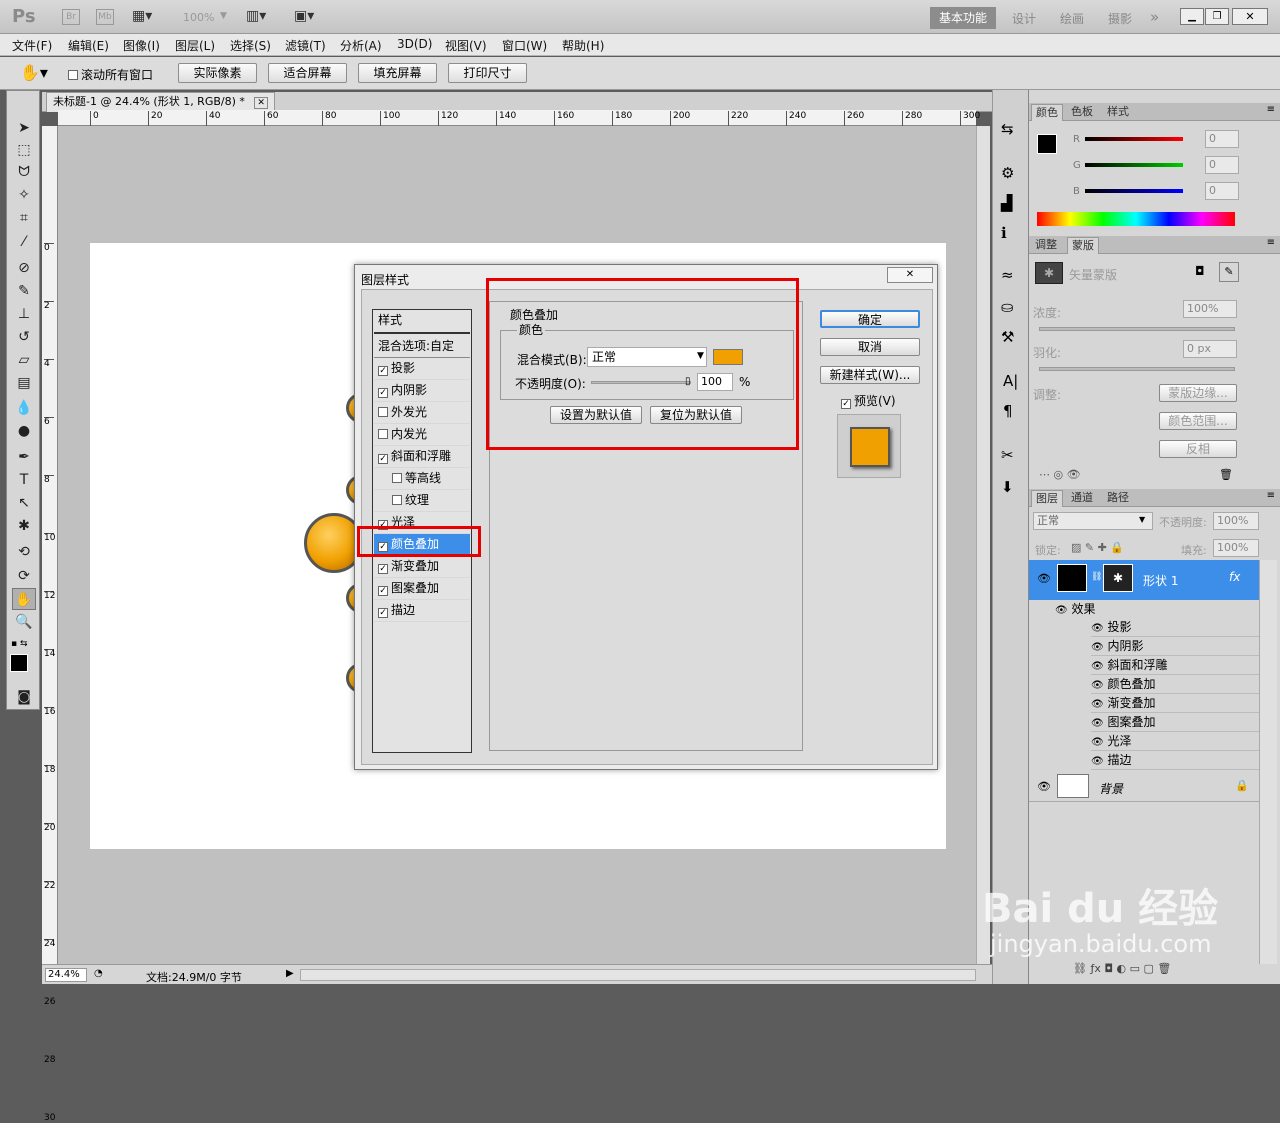 This screenshot has width=1280, height=1123. I want to click on lasso-tool-icon: ᗢ, so click(24, 172).